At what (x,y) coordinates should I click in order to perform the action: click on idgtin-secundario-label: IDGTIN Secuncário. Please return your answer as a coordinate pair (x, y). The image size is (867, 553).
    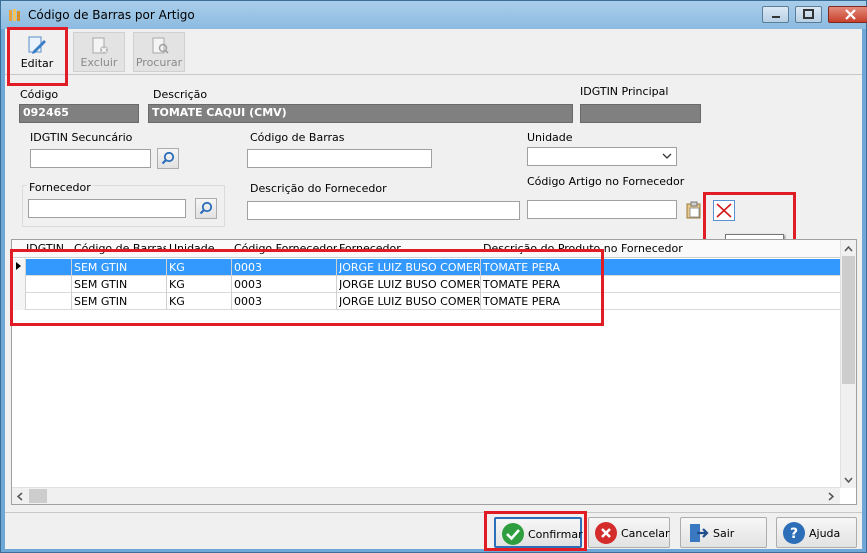
    Looking at the image, I should click on (81, 137).